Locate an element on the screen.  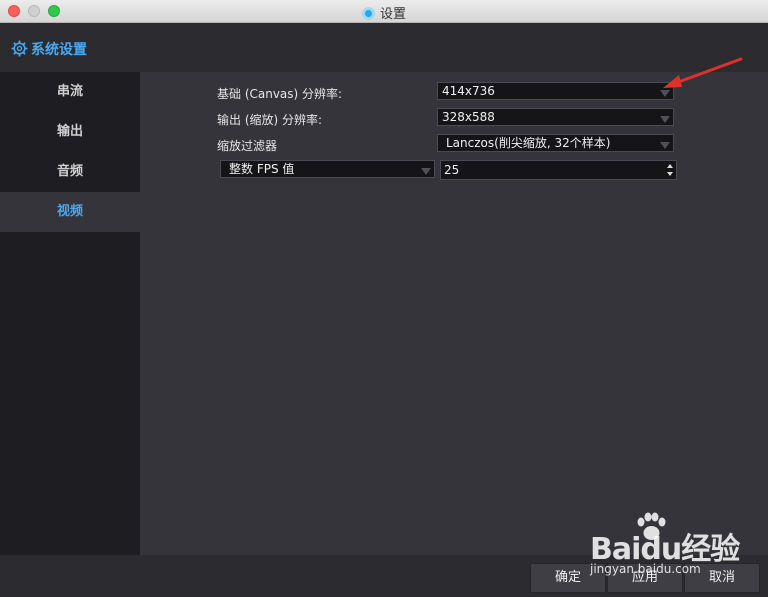
base-resolution-label: 基础 (Canvas) 分辨率: is located at coordinates (280, 94).